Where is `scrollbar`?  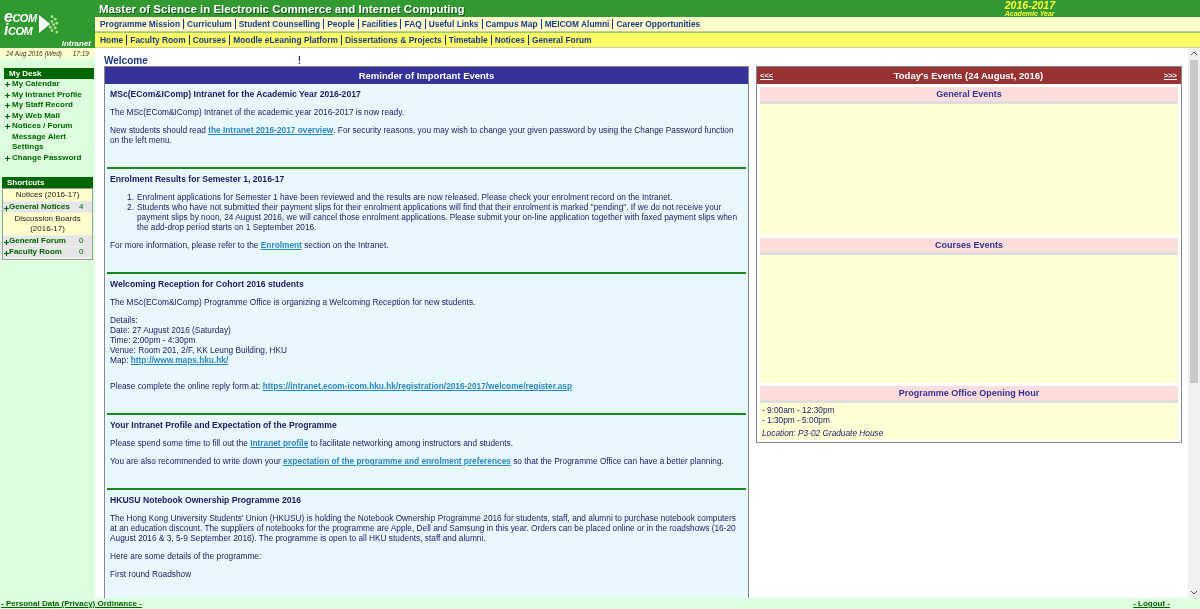 scrollbar is located at coordinates (1194, 323).